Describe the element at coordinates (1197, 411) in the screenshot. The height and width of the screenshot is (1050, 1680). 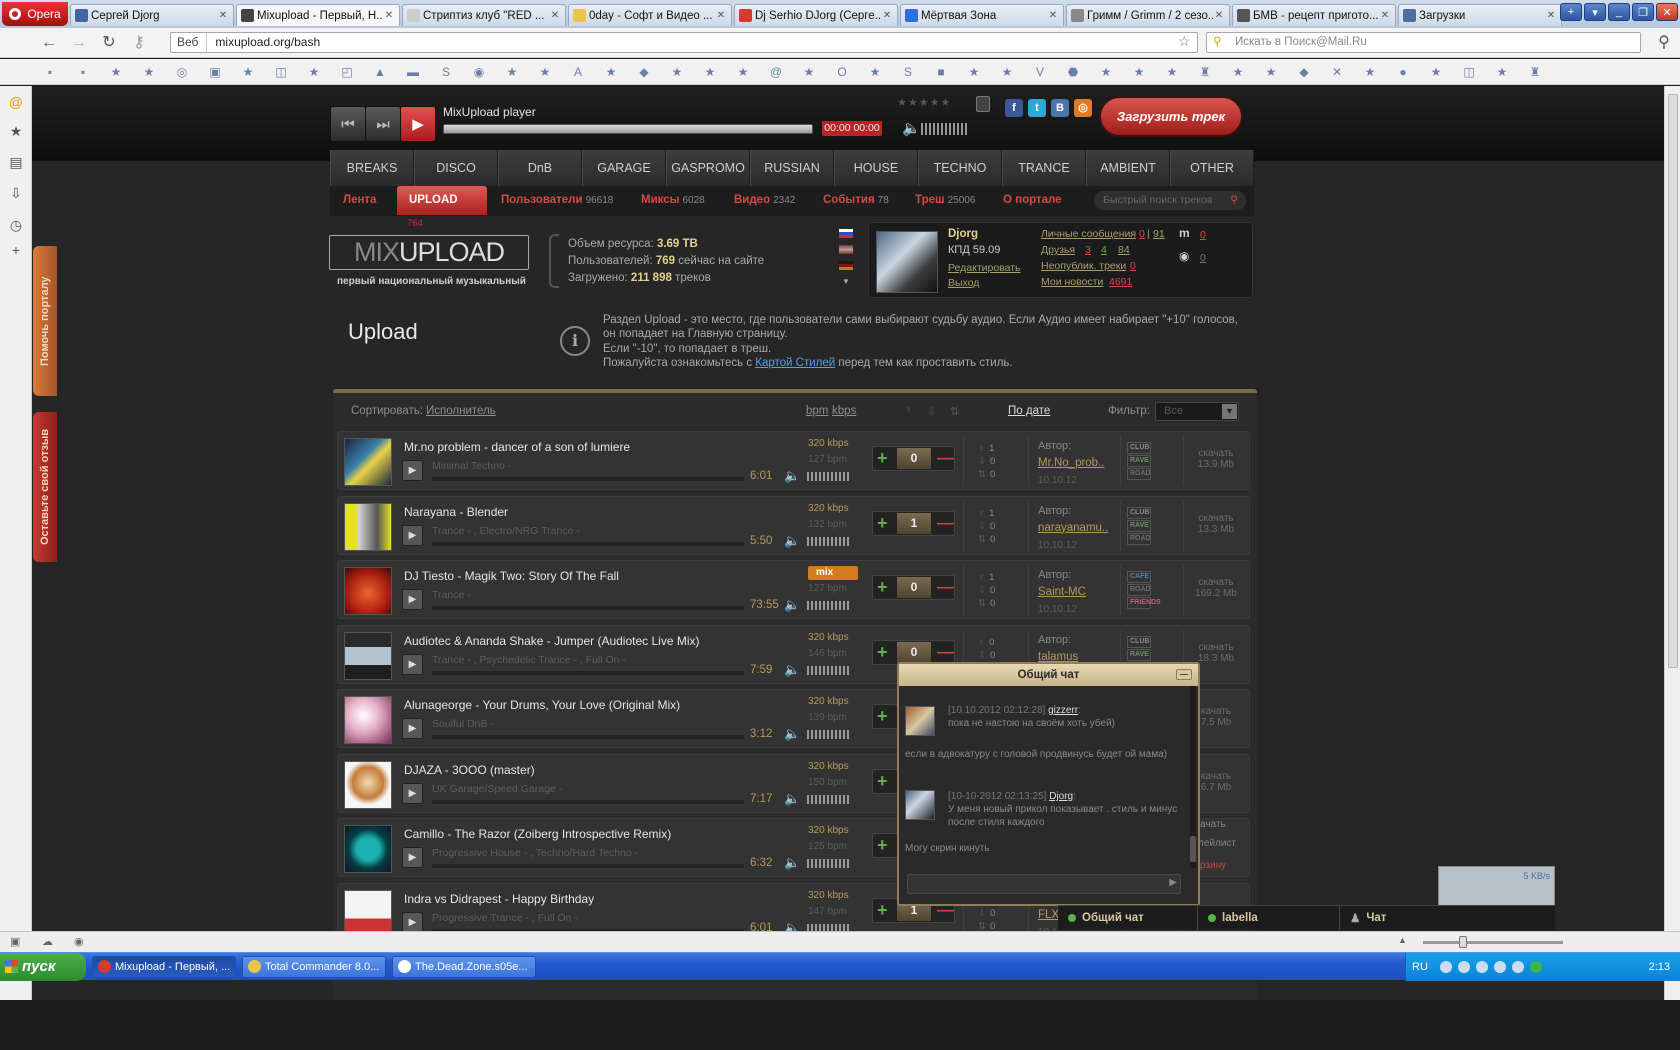
I see `filter-select: Все ▼` at that location.